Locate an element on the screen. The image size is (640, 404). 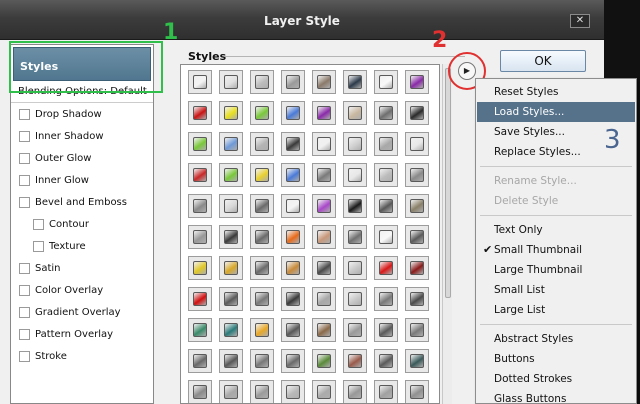
sidebar-item-contour: Contour is located at coordinates (82, 224).